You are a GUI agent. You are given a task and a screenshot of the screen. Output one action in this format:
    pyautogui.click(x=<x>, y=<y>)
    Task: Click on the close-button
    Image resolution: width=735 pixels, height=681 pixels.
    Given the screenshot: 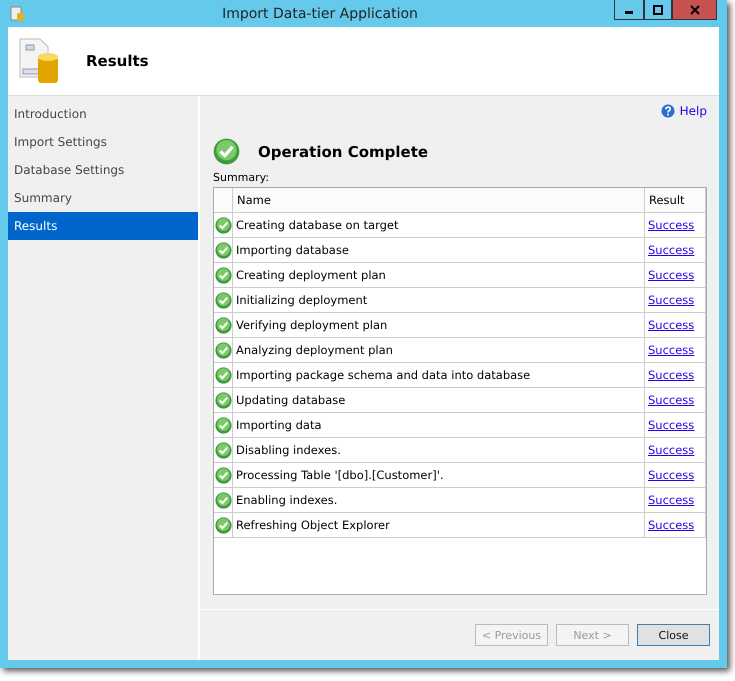 What is the action you would take?
    pyautogui.click(x=694, y=10)
    